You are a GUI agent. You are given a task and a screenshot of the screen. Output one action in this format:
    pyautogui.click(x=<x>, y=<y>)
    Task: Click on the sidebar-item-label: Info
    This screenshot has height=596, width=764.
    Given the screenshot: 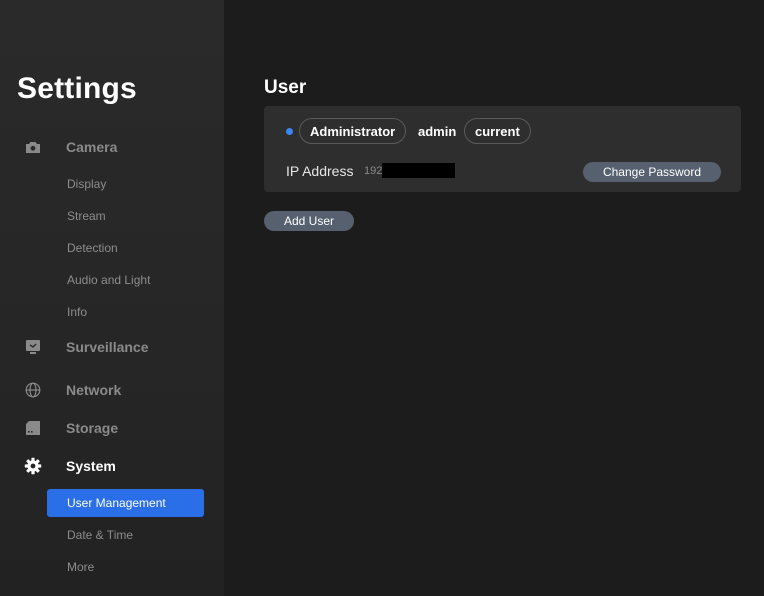 What is the action you would take?
    pyautogui.click(x=77, y=312)
    